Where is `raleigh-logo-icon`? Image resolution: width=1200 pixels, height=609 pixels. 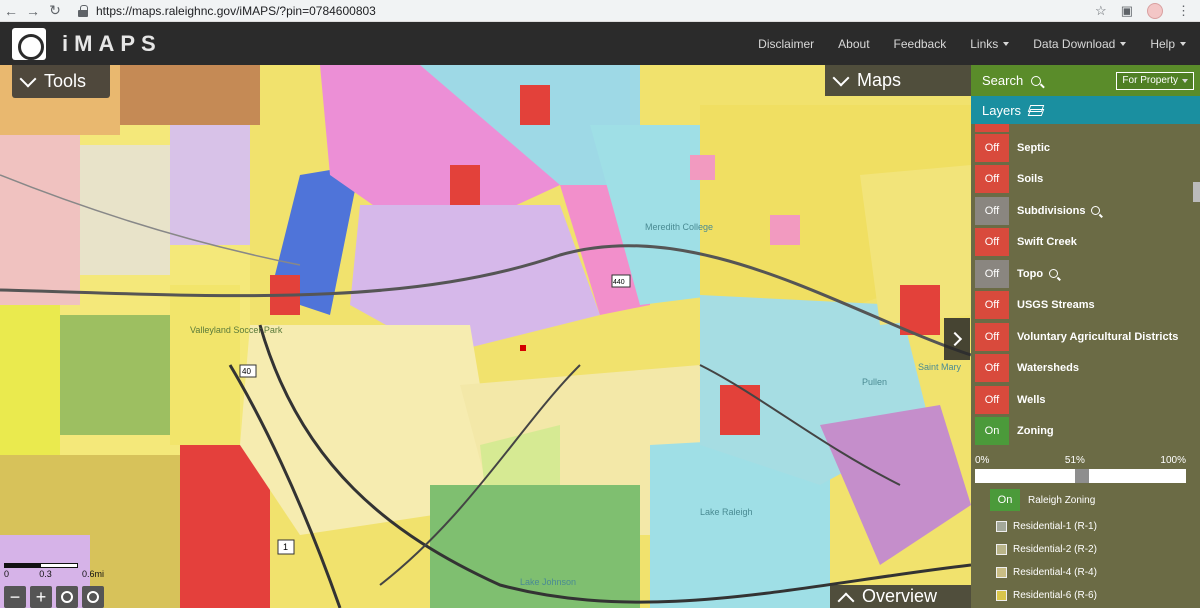 raleigh-logo-icon is located at coordinates (29, 43).